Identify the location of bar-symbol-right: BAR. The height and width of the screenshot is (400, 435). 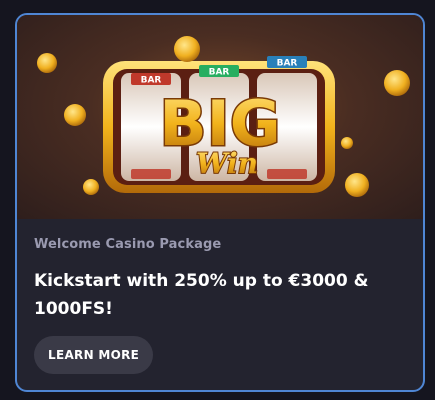
(287, 62).